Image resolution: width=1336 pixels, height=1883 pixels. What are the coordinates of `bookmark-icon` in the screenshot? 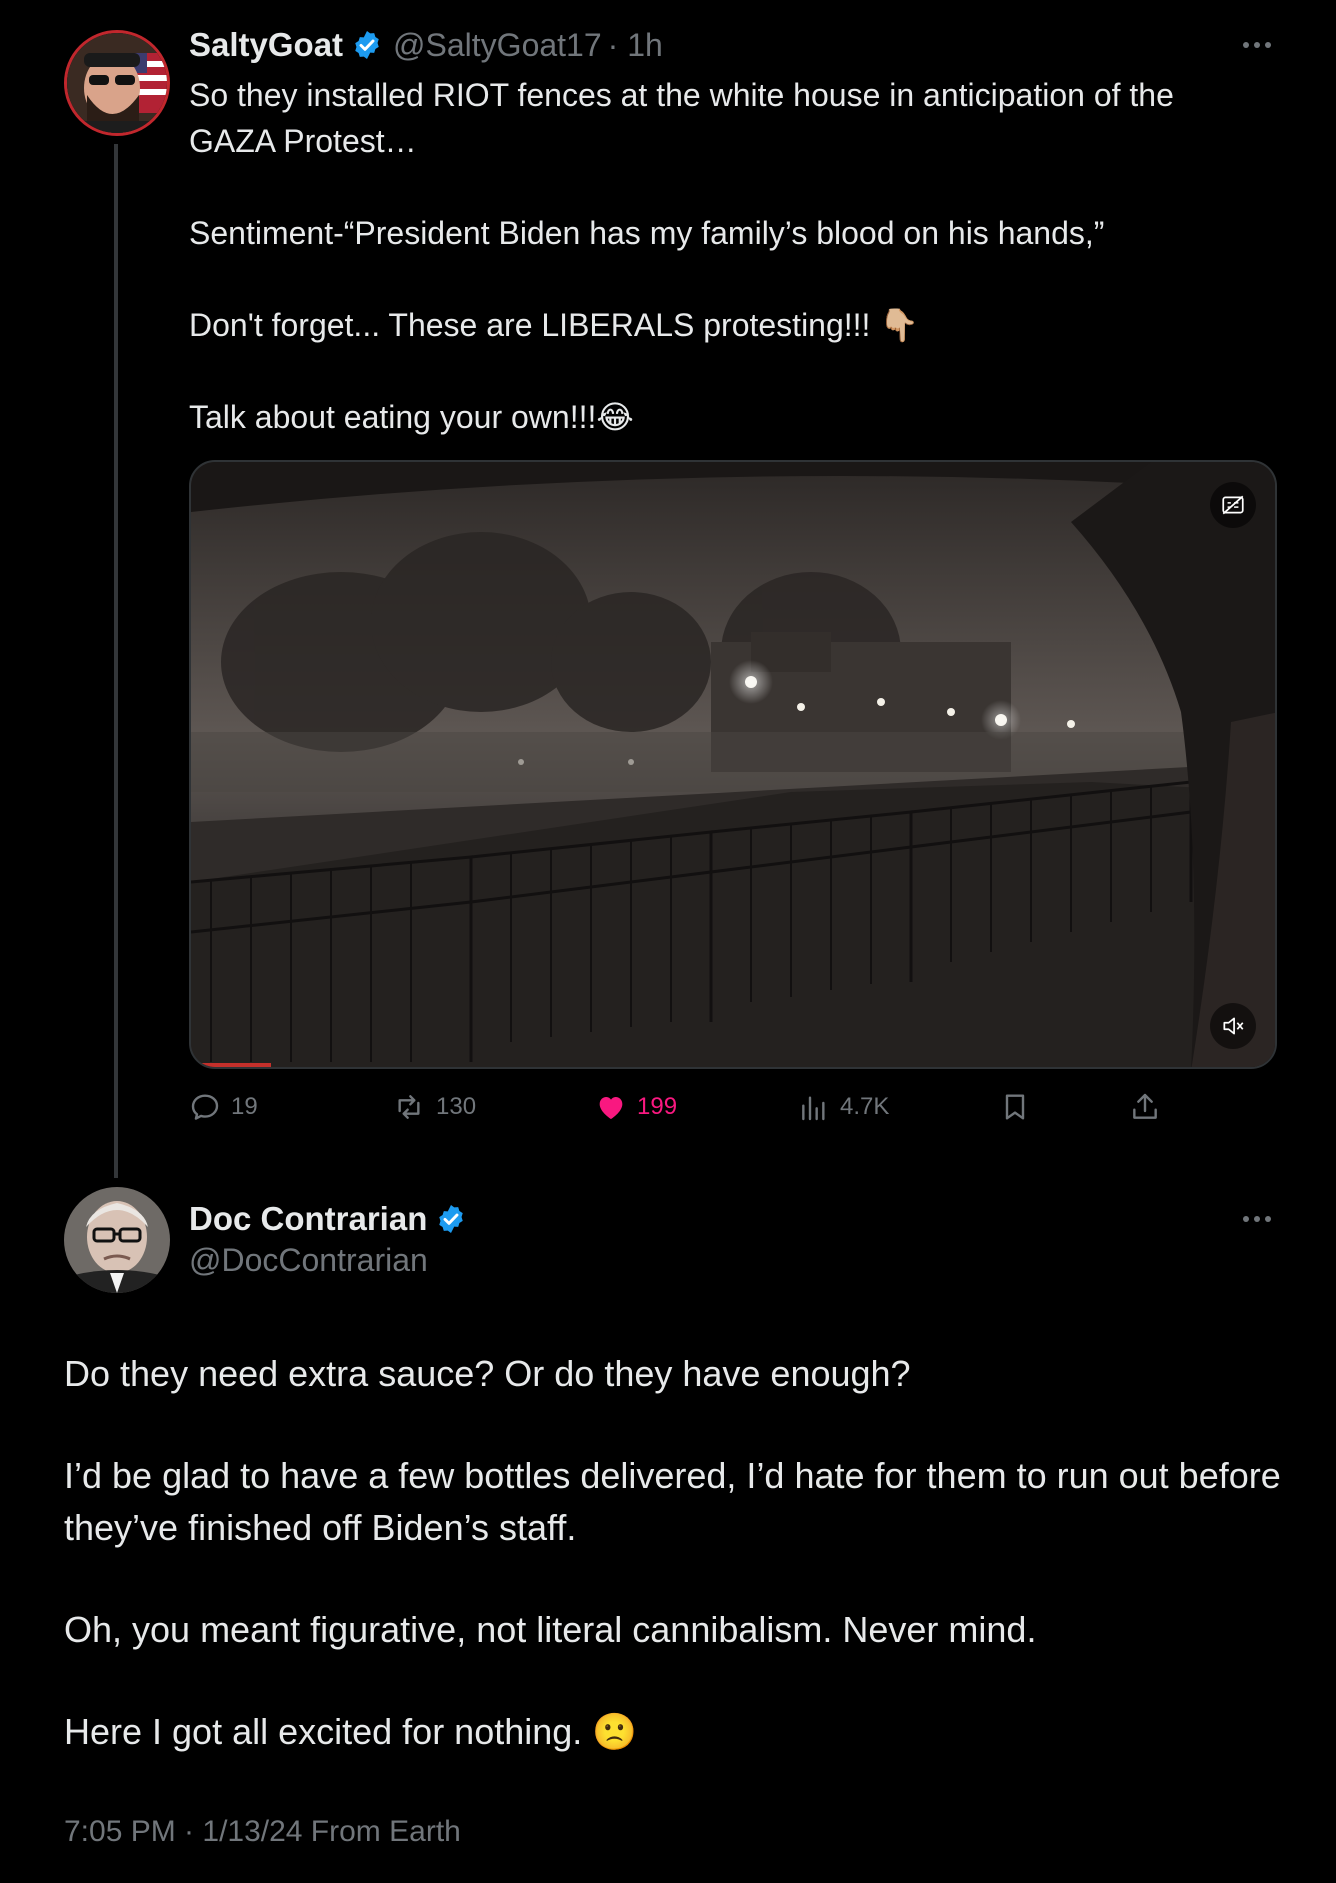 It's located at (1015, 1107).